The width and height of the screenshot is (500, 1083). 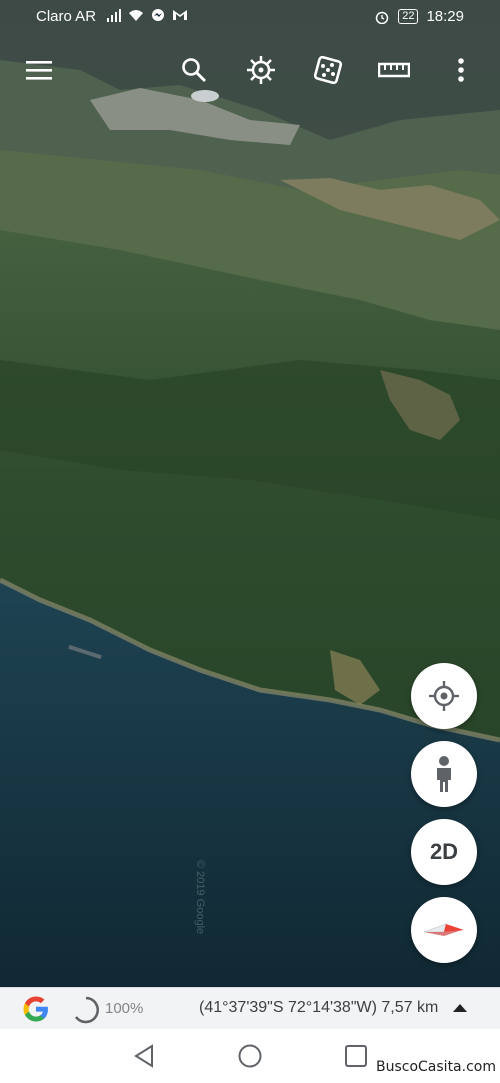 I want to click on recents-icon, so click(x=356, y=1056).